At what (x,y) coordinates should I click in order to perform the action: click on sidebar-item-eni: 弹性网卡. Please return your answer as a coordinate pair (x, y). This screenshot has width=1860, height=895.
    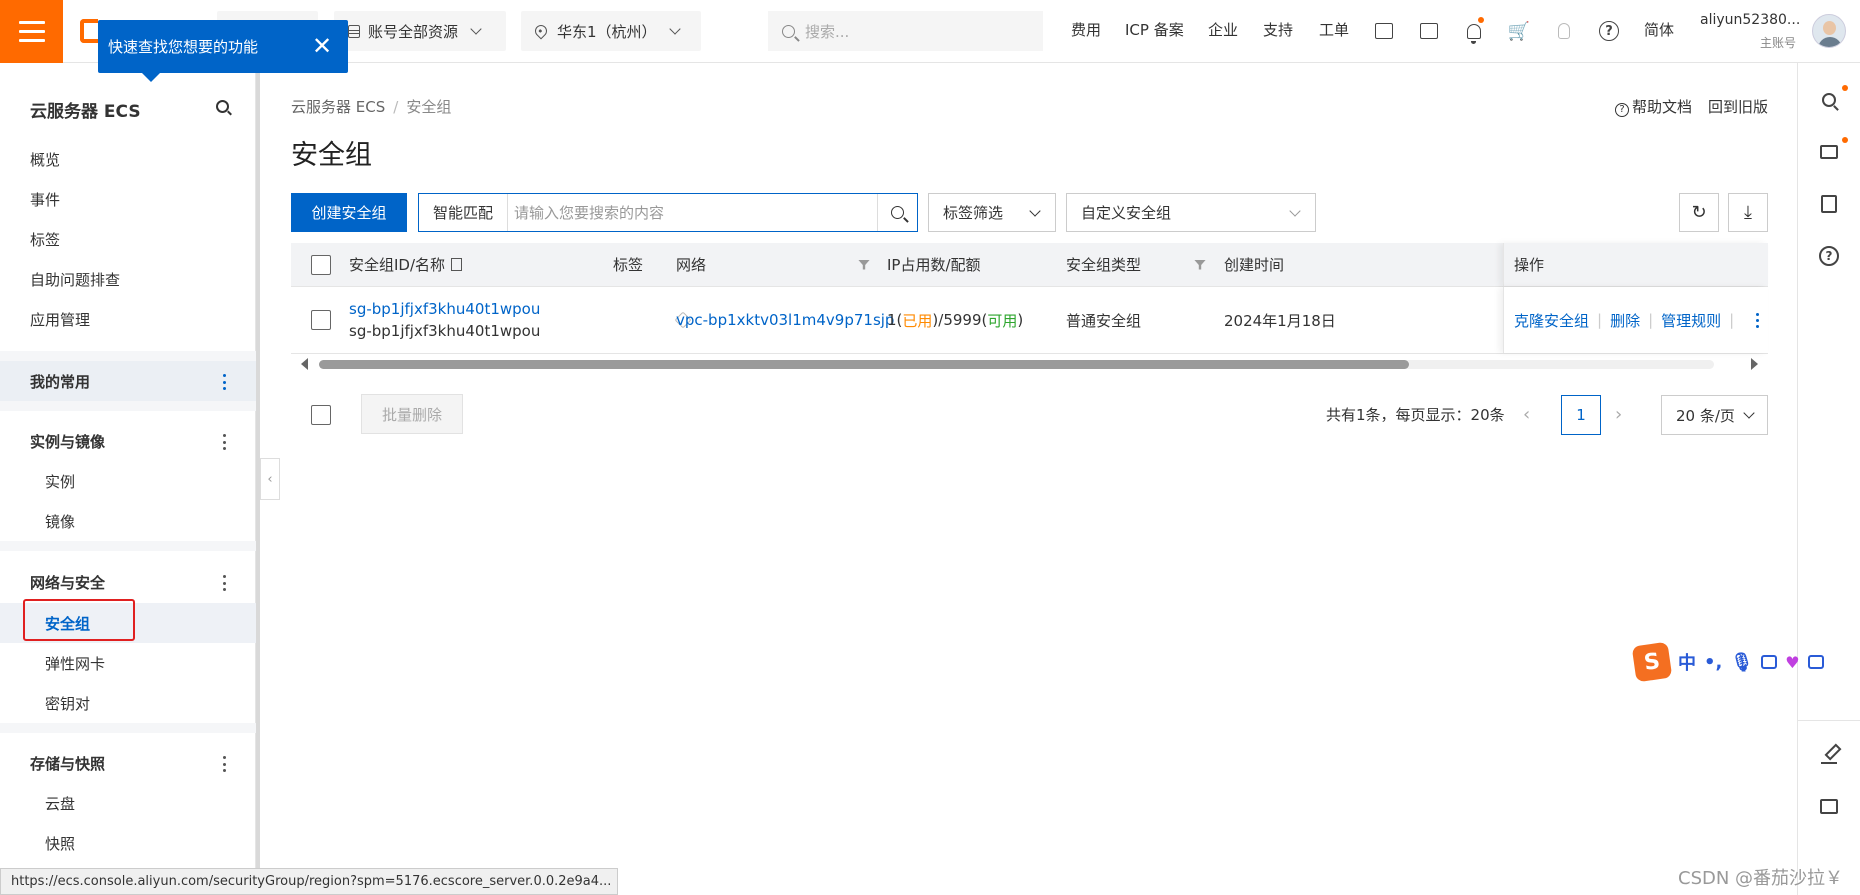
    Looking at the image, I should click on (75, 663).